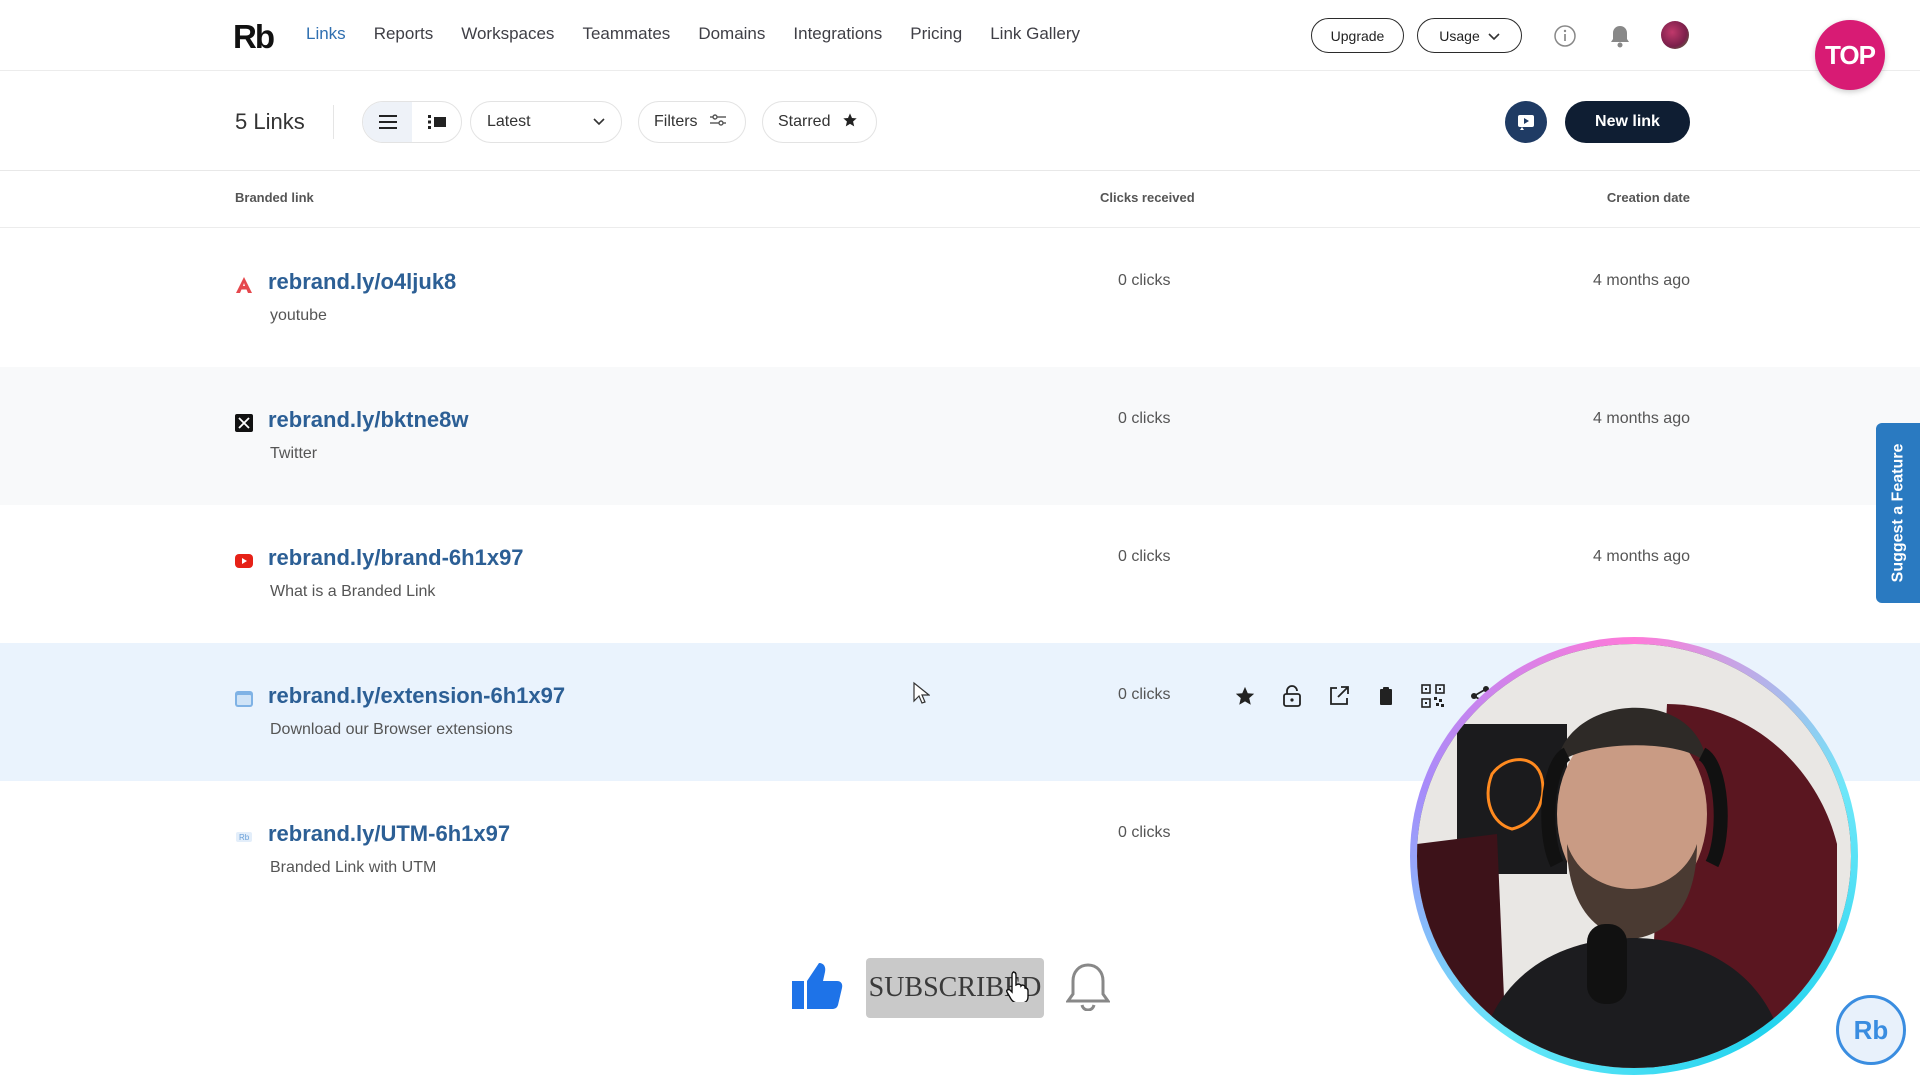  I want to click on copy-icon, so click(1386, 696).